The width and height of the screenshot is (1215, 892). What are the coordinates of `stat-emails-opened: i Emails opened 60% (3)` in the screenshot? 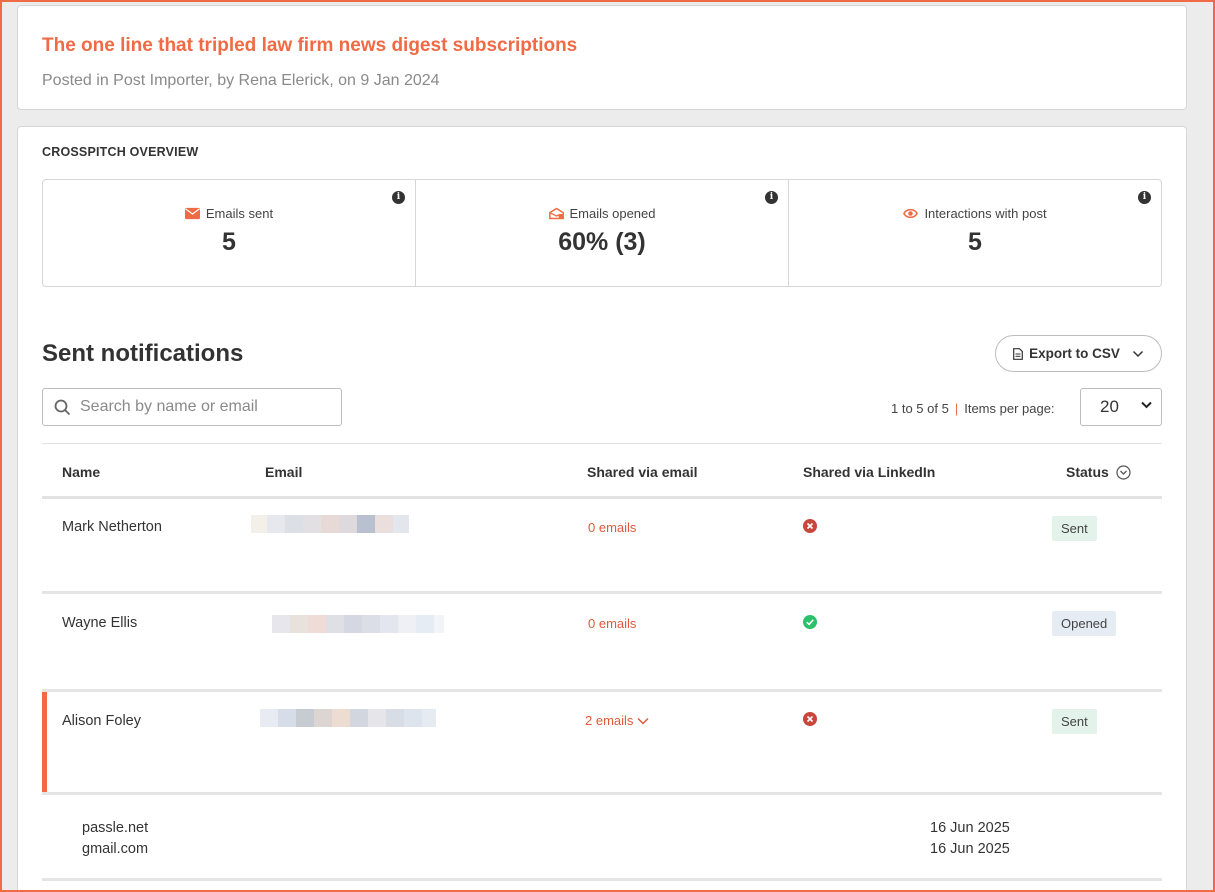 It's located at (602, 233).